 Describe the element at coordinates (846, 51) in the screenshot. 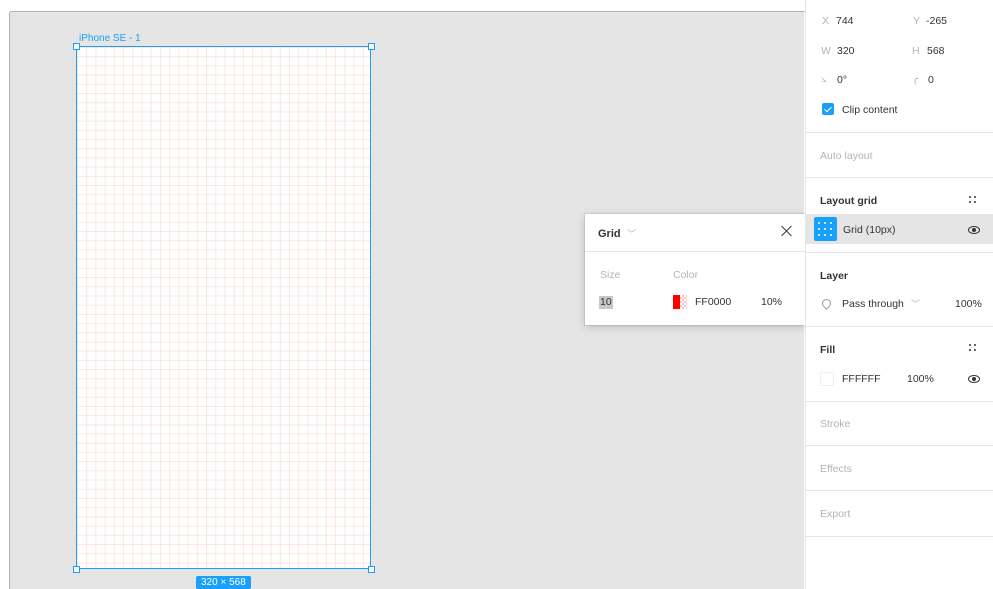

I see `w-input: 320` at that location.